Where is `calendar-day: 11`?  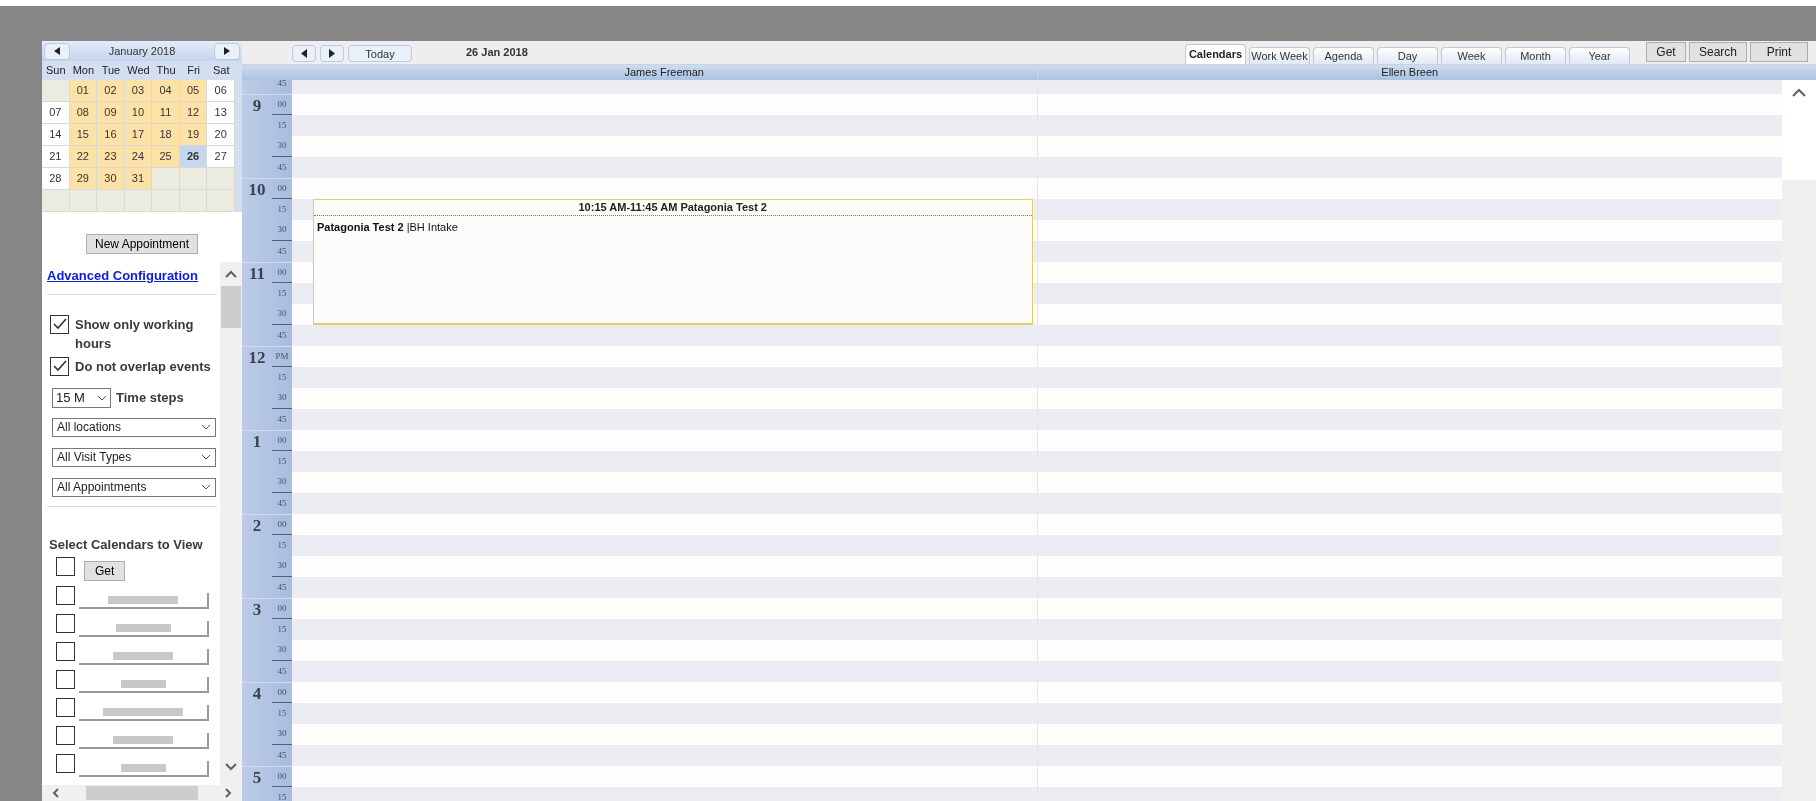
calendar-day: 11 is located at coordinates (166, 113).